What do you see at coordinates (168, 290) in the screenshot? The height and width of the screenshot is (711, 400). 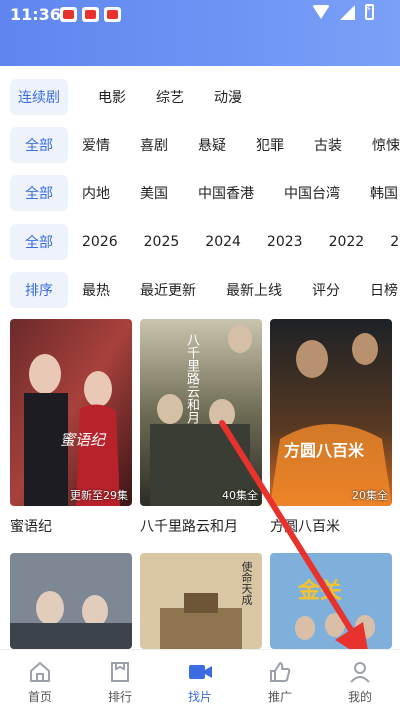 I see `sort-option: 最近更新` at bounding box center [168, 290].